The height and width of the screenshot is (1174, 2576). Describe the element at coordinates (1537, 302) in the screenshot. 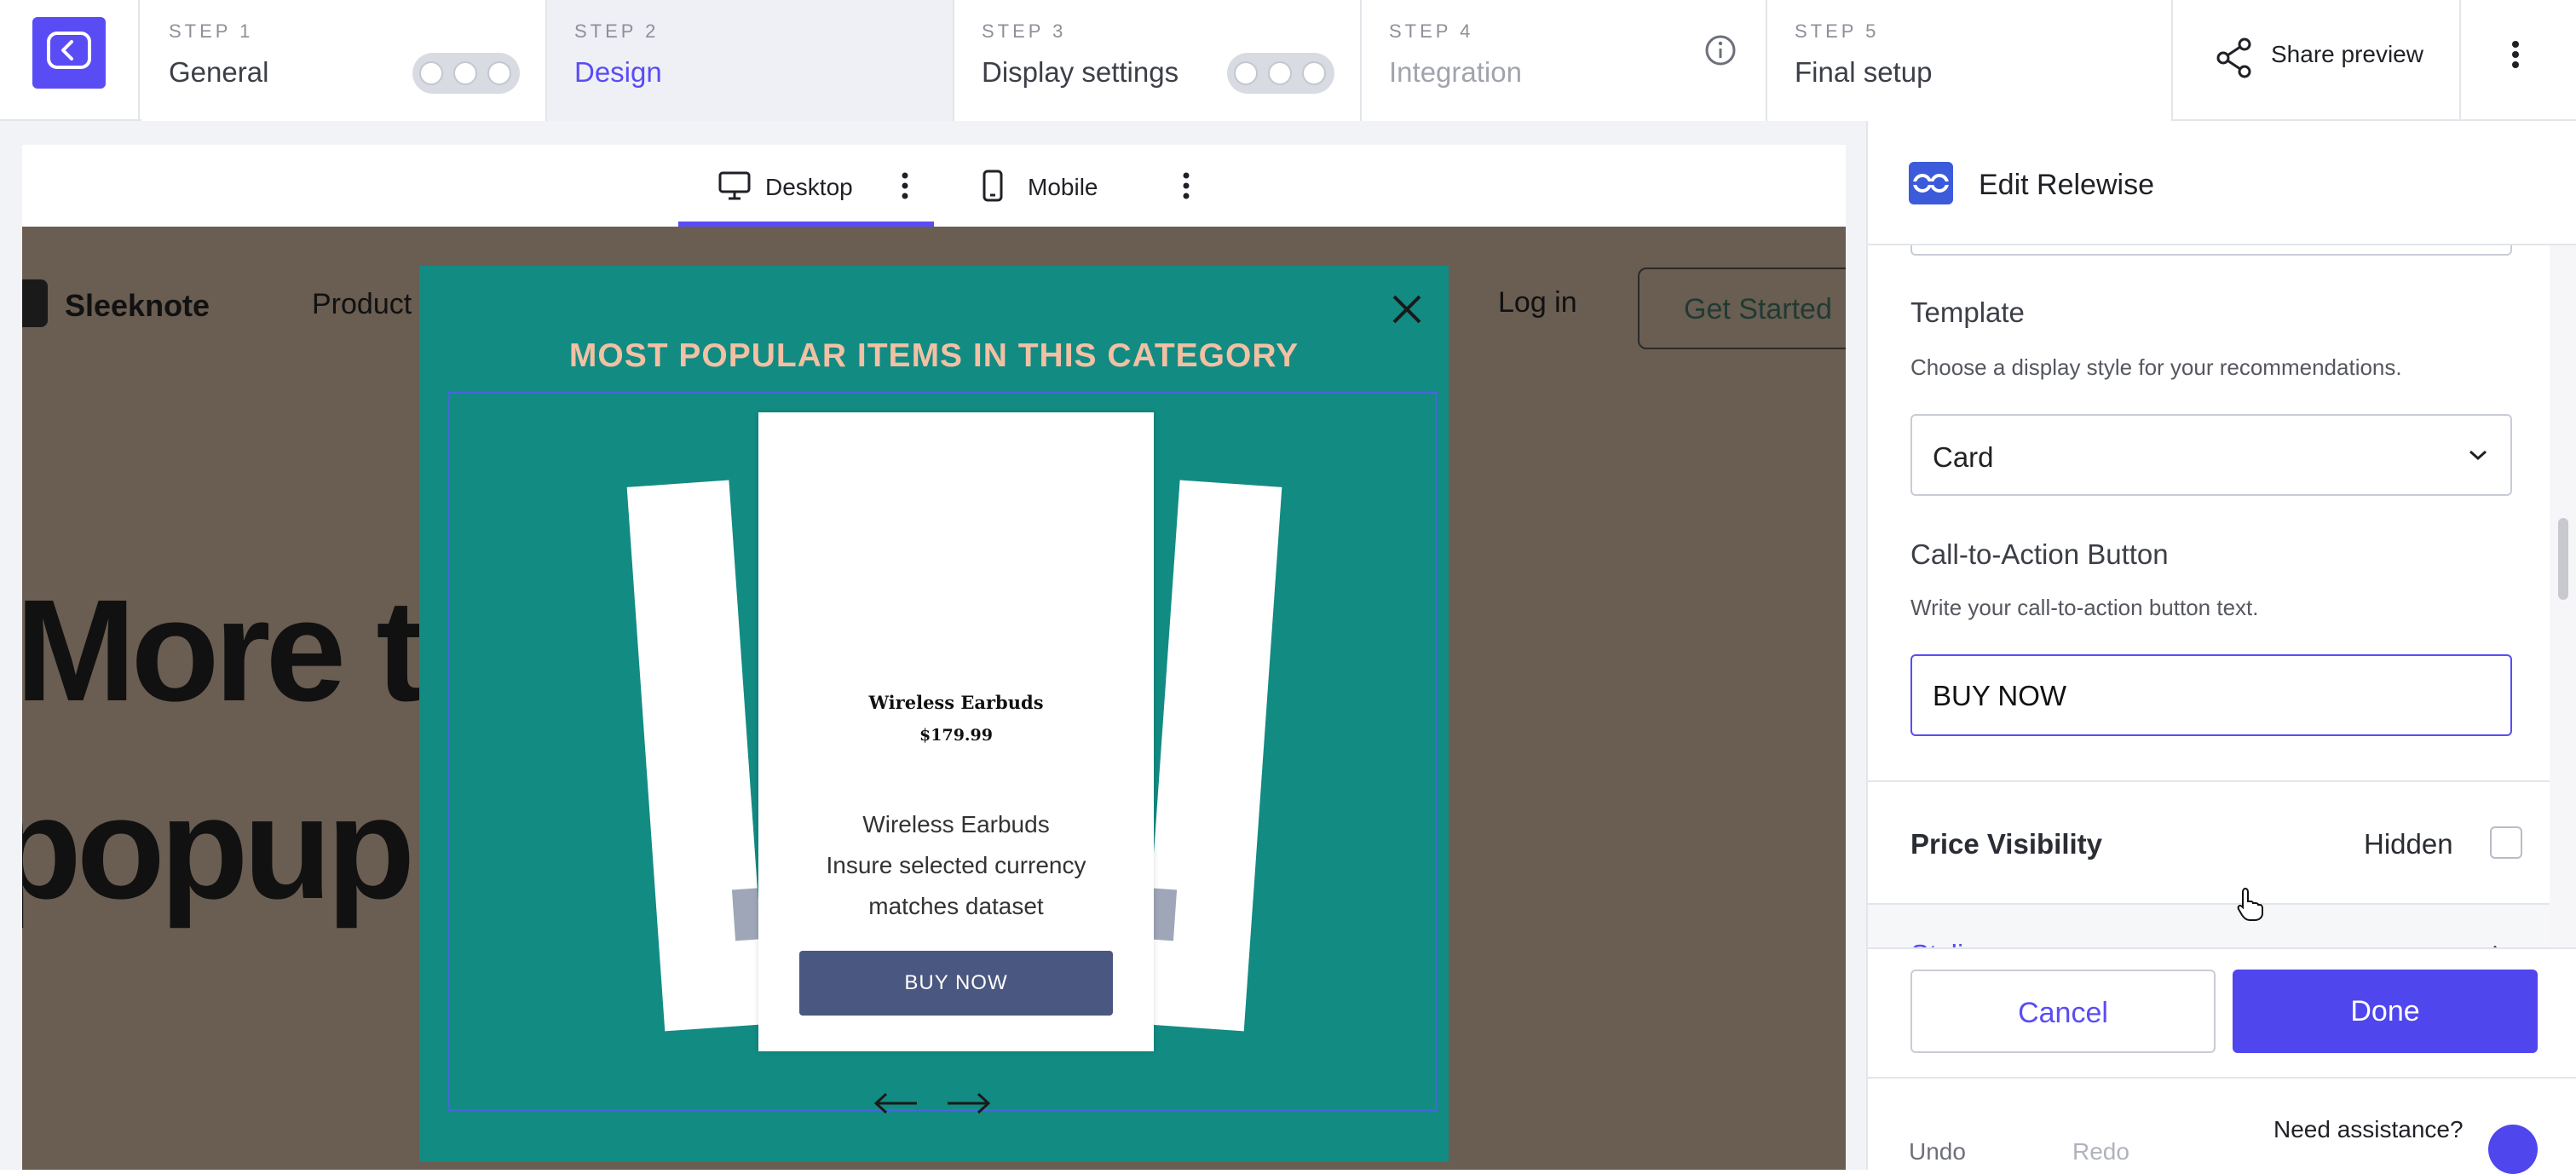

I see `site-login-link: Log in` at that location.